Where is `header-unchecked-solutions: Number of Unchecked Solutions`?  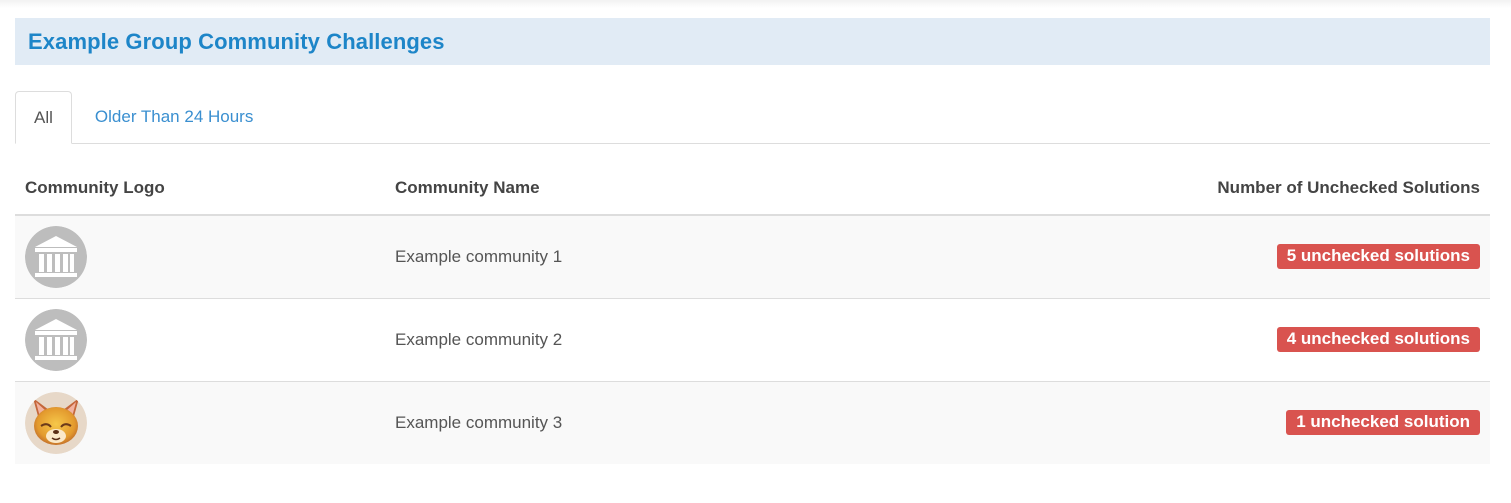
header-unchecked-solutions: Number of Unchecked Solutions is located at coordinates (1187, 189).